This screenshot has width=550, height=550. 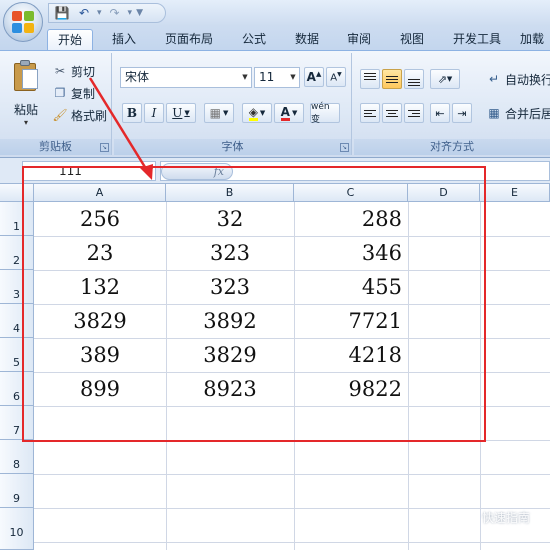 What do you see at coordinates (444, 193) in the screenshot?
I see `column-header-d: D` at bounding box center [444, 193].